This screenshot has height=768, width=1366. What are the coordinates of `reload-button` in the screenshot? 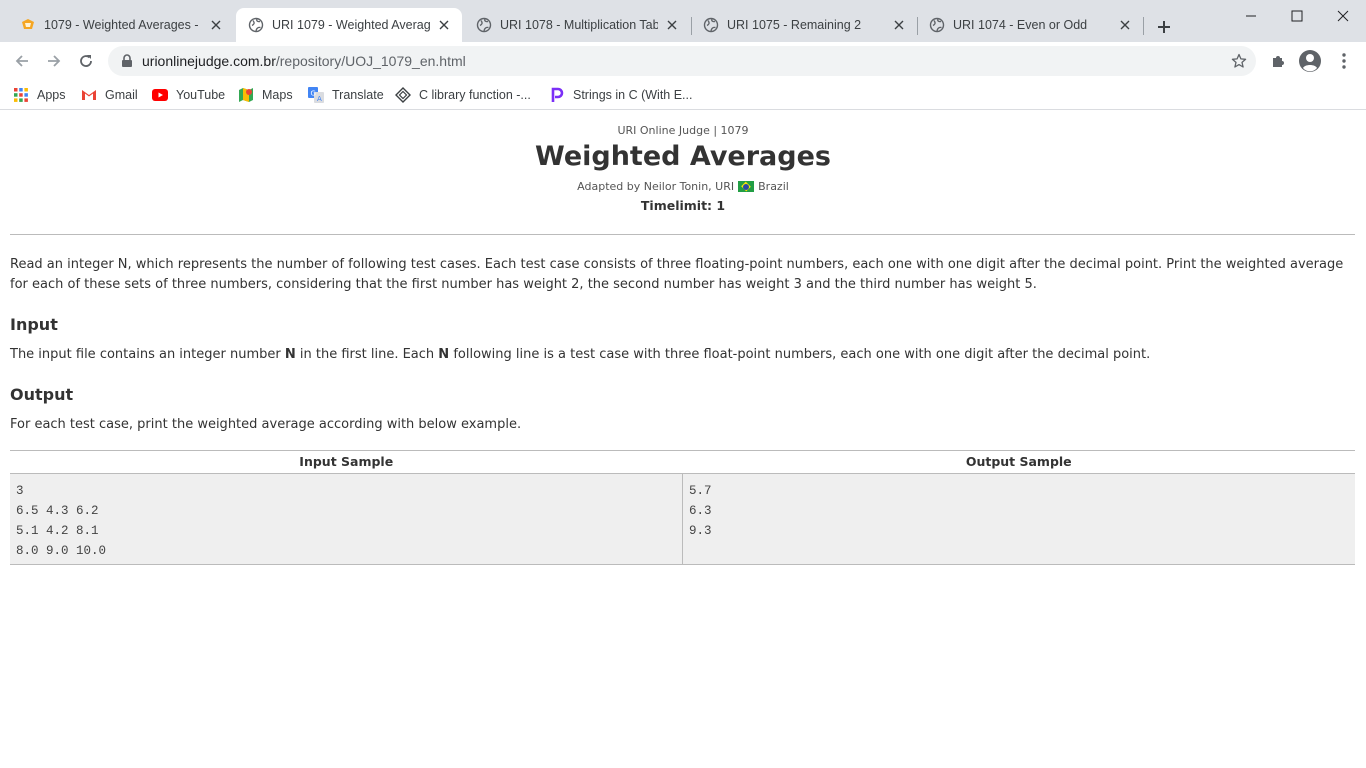 It's located at (86, 61).